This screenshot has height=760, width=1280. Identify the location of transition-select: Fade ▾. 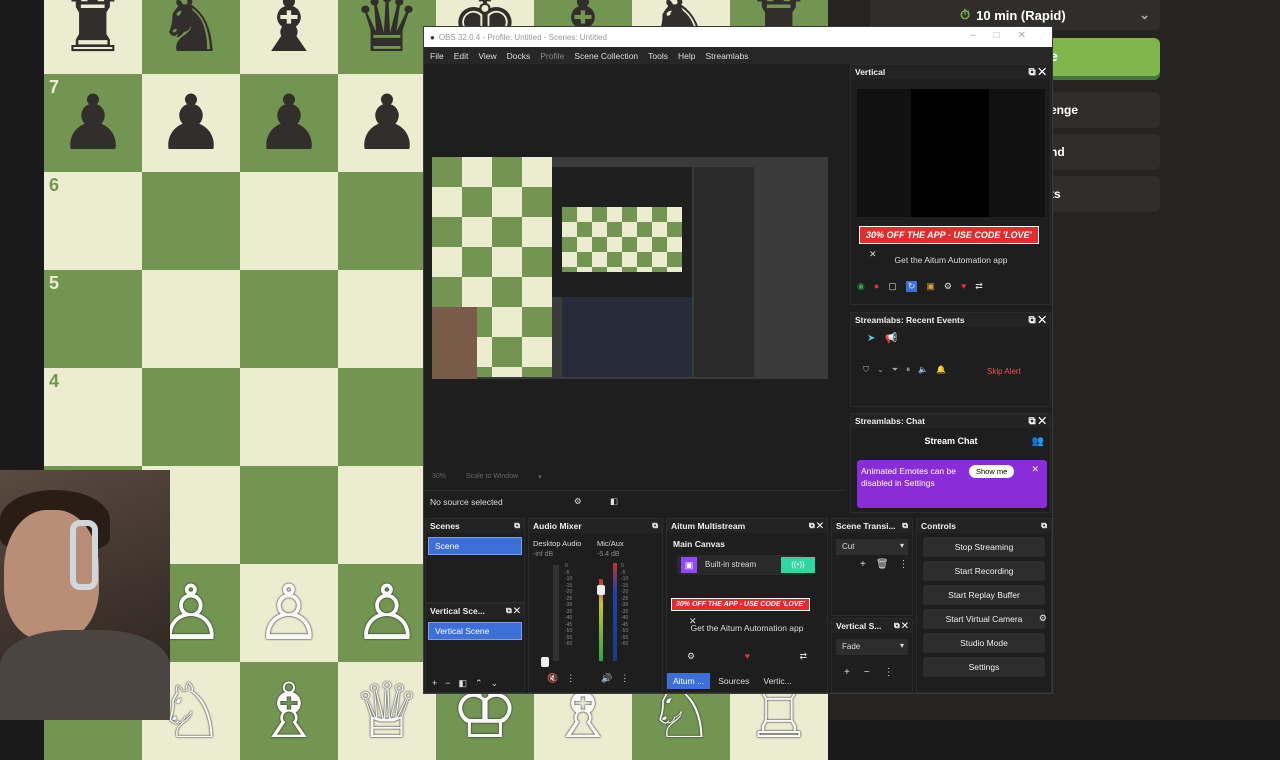
(872, 647).